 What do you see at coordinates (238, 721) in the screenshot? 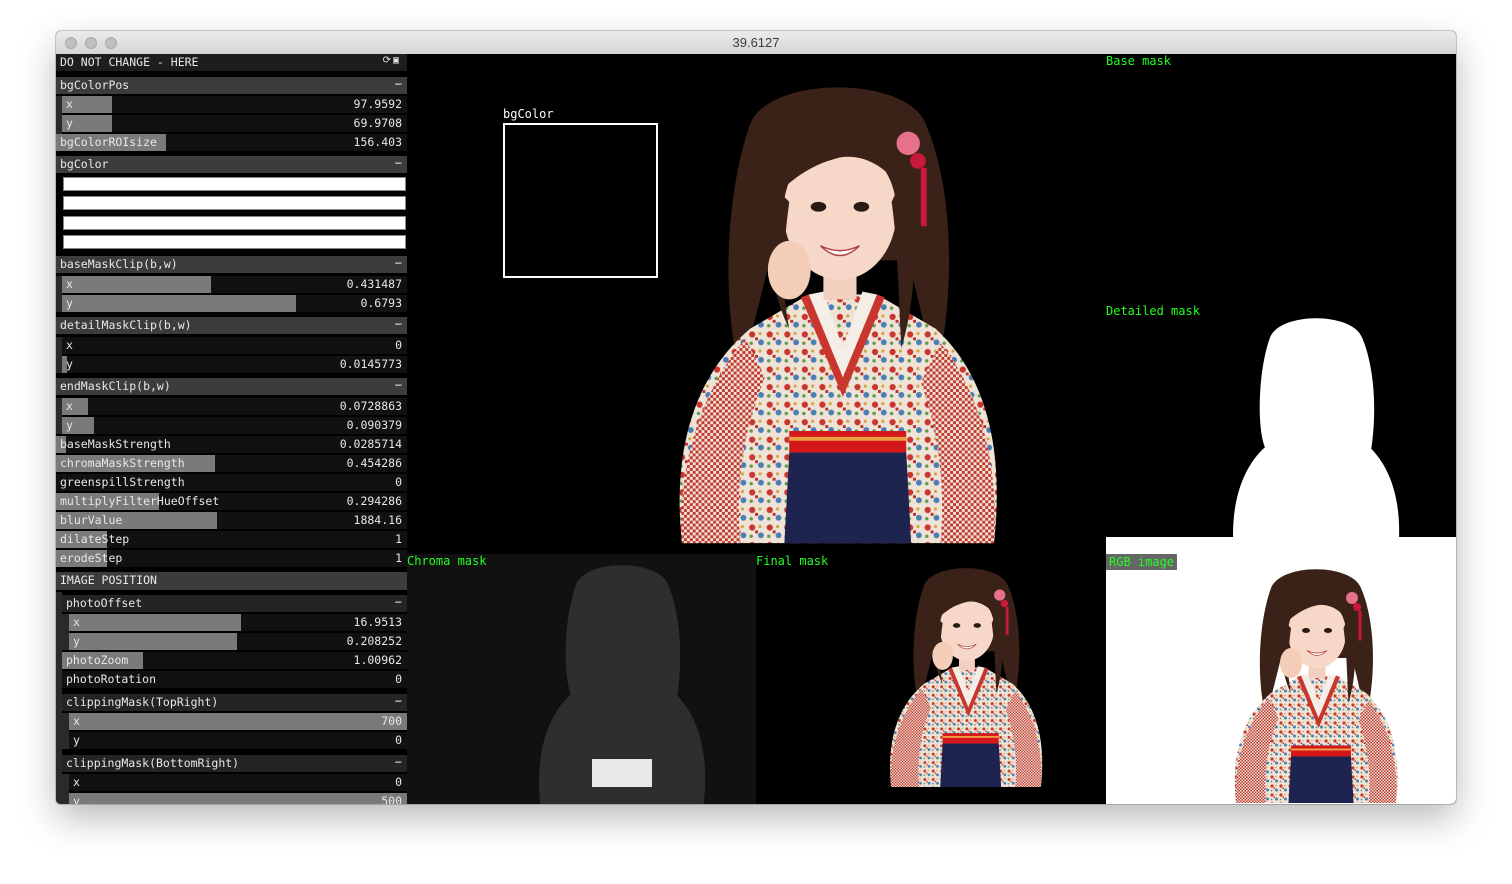
I see `slider-clipping-topright-x: x 700` at bounding box center [238, 721].